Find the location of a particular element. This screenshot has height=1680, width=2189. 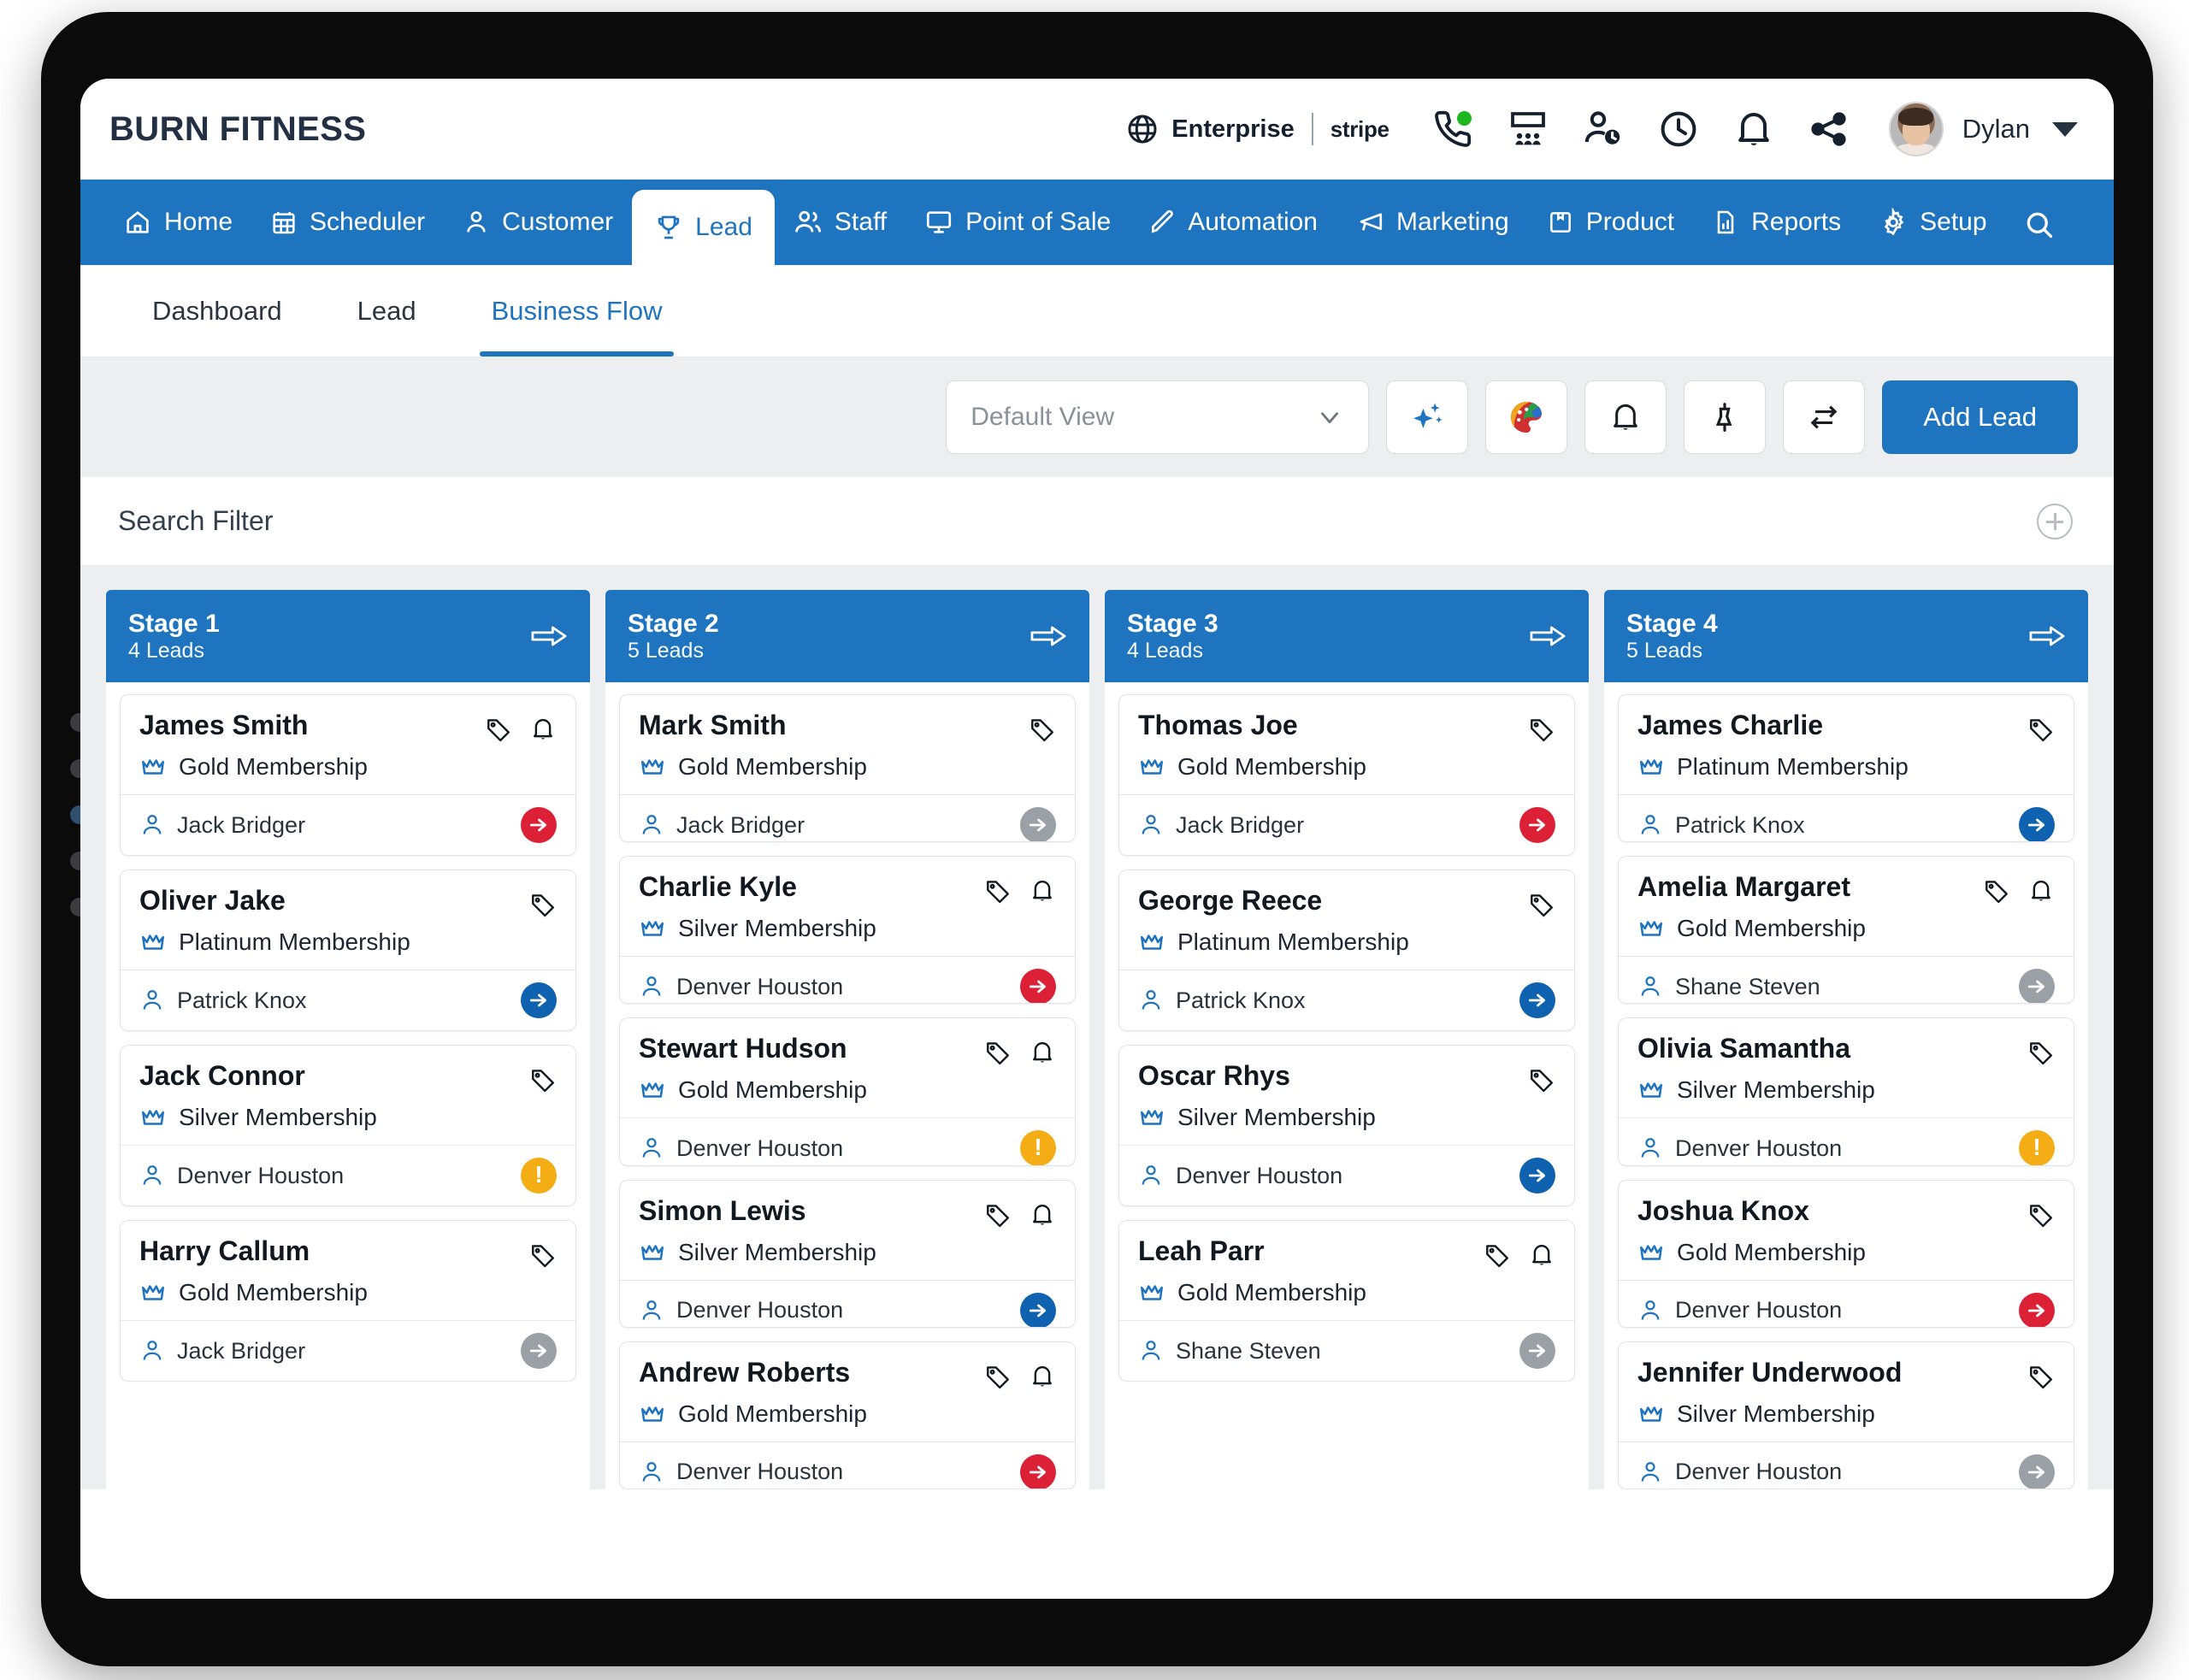

avatar is located at coordinates (1916, 129).